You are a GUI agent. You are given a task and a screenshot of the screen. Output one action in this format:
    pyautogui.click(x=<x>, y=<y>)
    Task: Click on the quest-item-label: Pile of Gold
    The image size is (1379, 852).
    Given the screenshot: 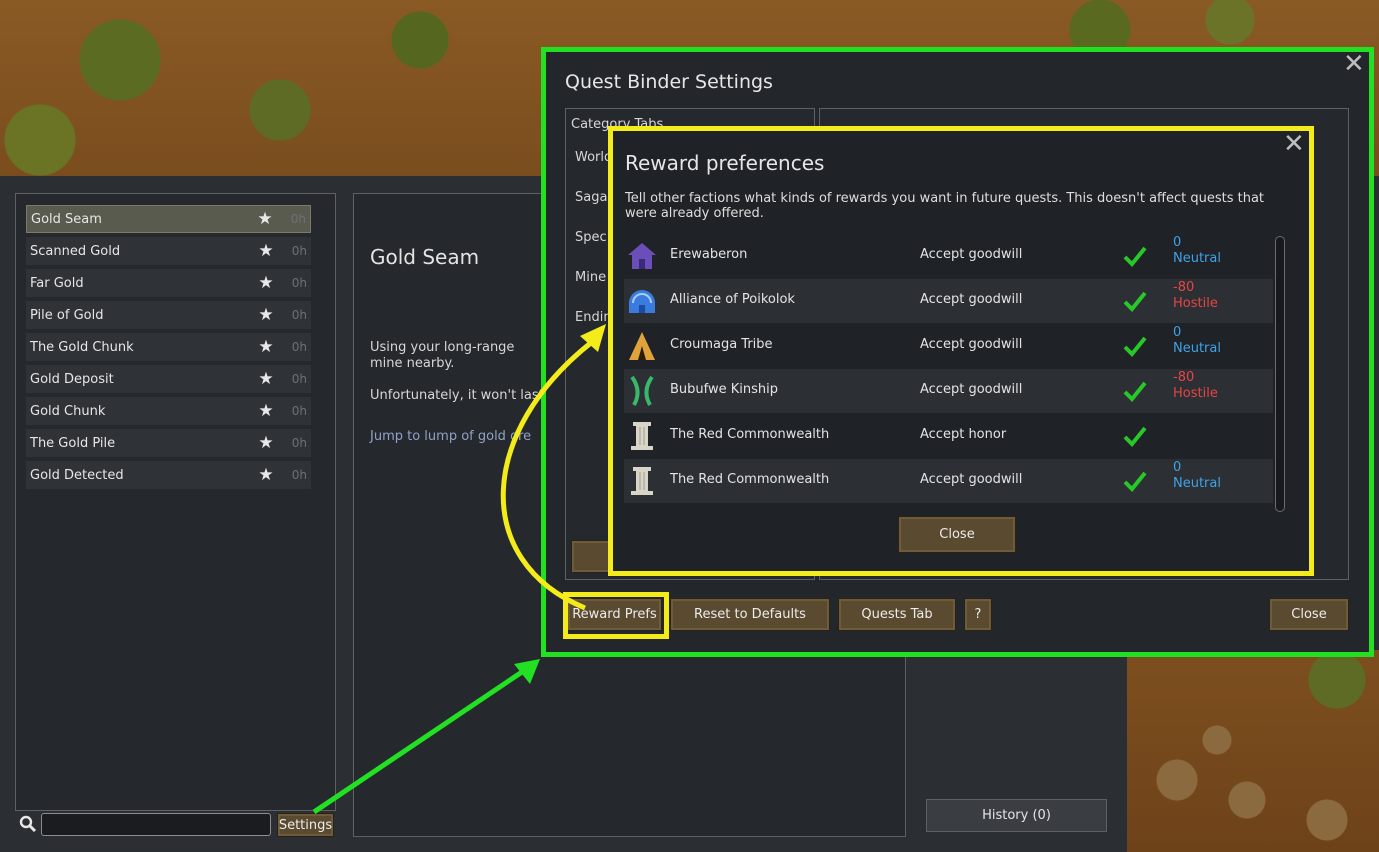 What is the action you would take?
    pyautogui.click(x=67, y=315)
    